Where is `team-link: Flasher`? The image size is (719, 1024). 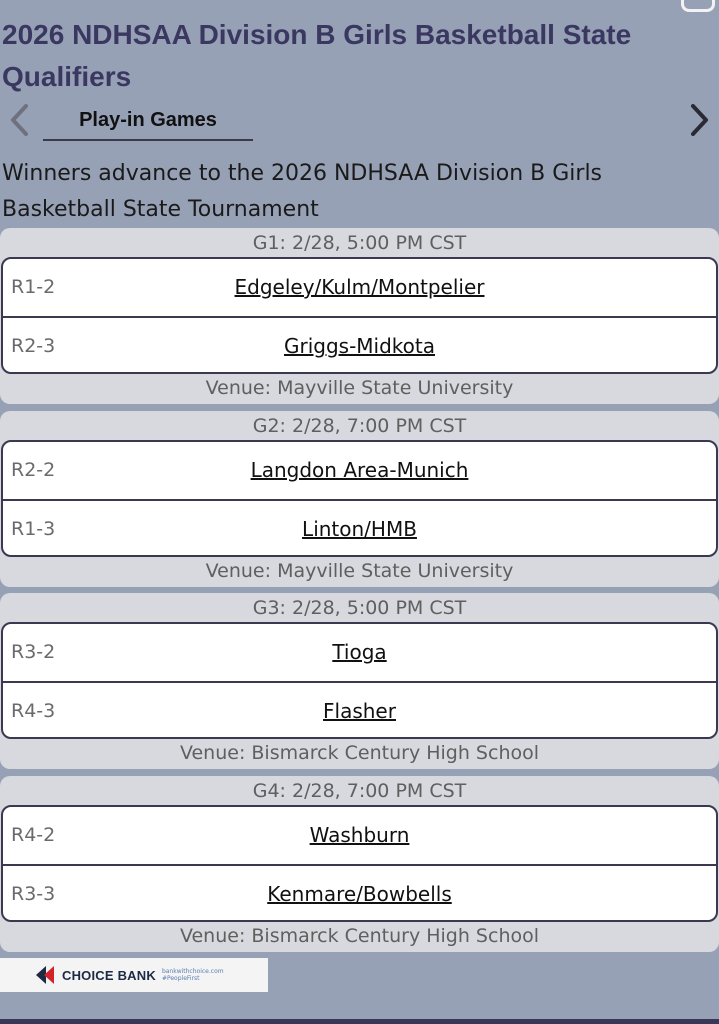 team-link: Flasher is located at coordinates (359, 711).